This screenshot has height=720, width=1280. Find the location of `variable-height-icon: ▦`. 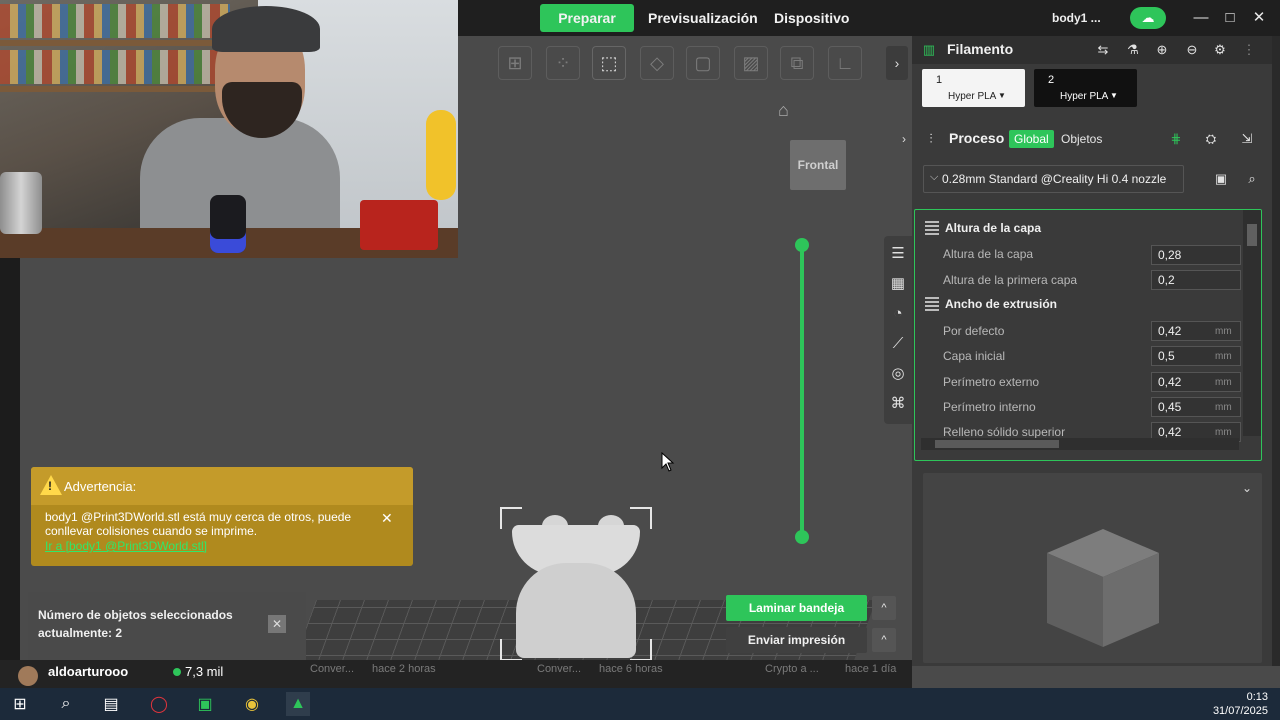

variable-height-icon: ▦ is located at coordinates (898, 284).